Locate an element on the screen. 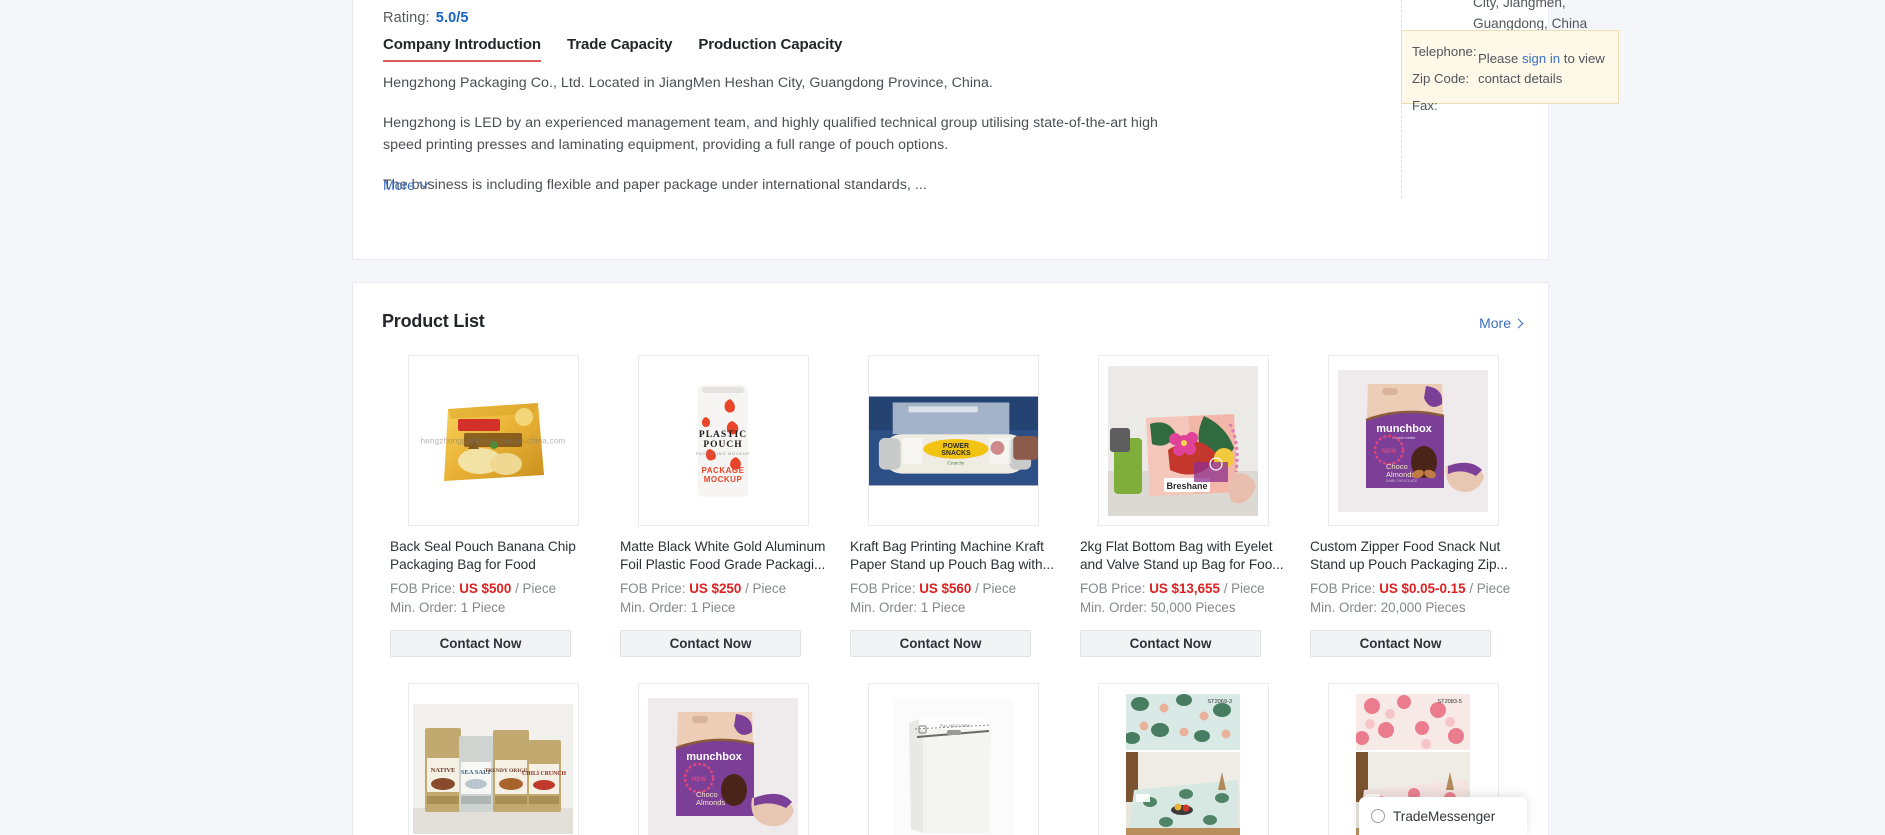  sign-in-link: sign in is located at coordinates (1541, 58).